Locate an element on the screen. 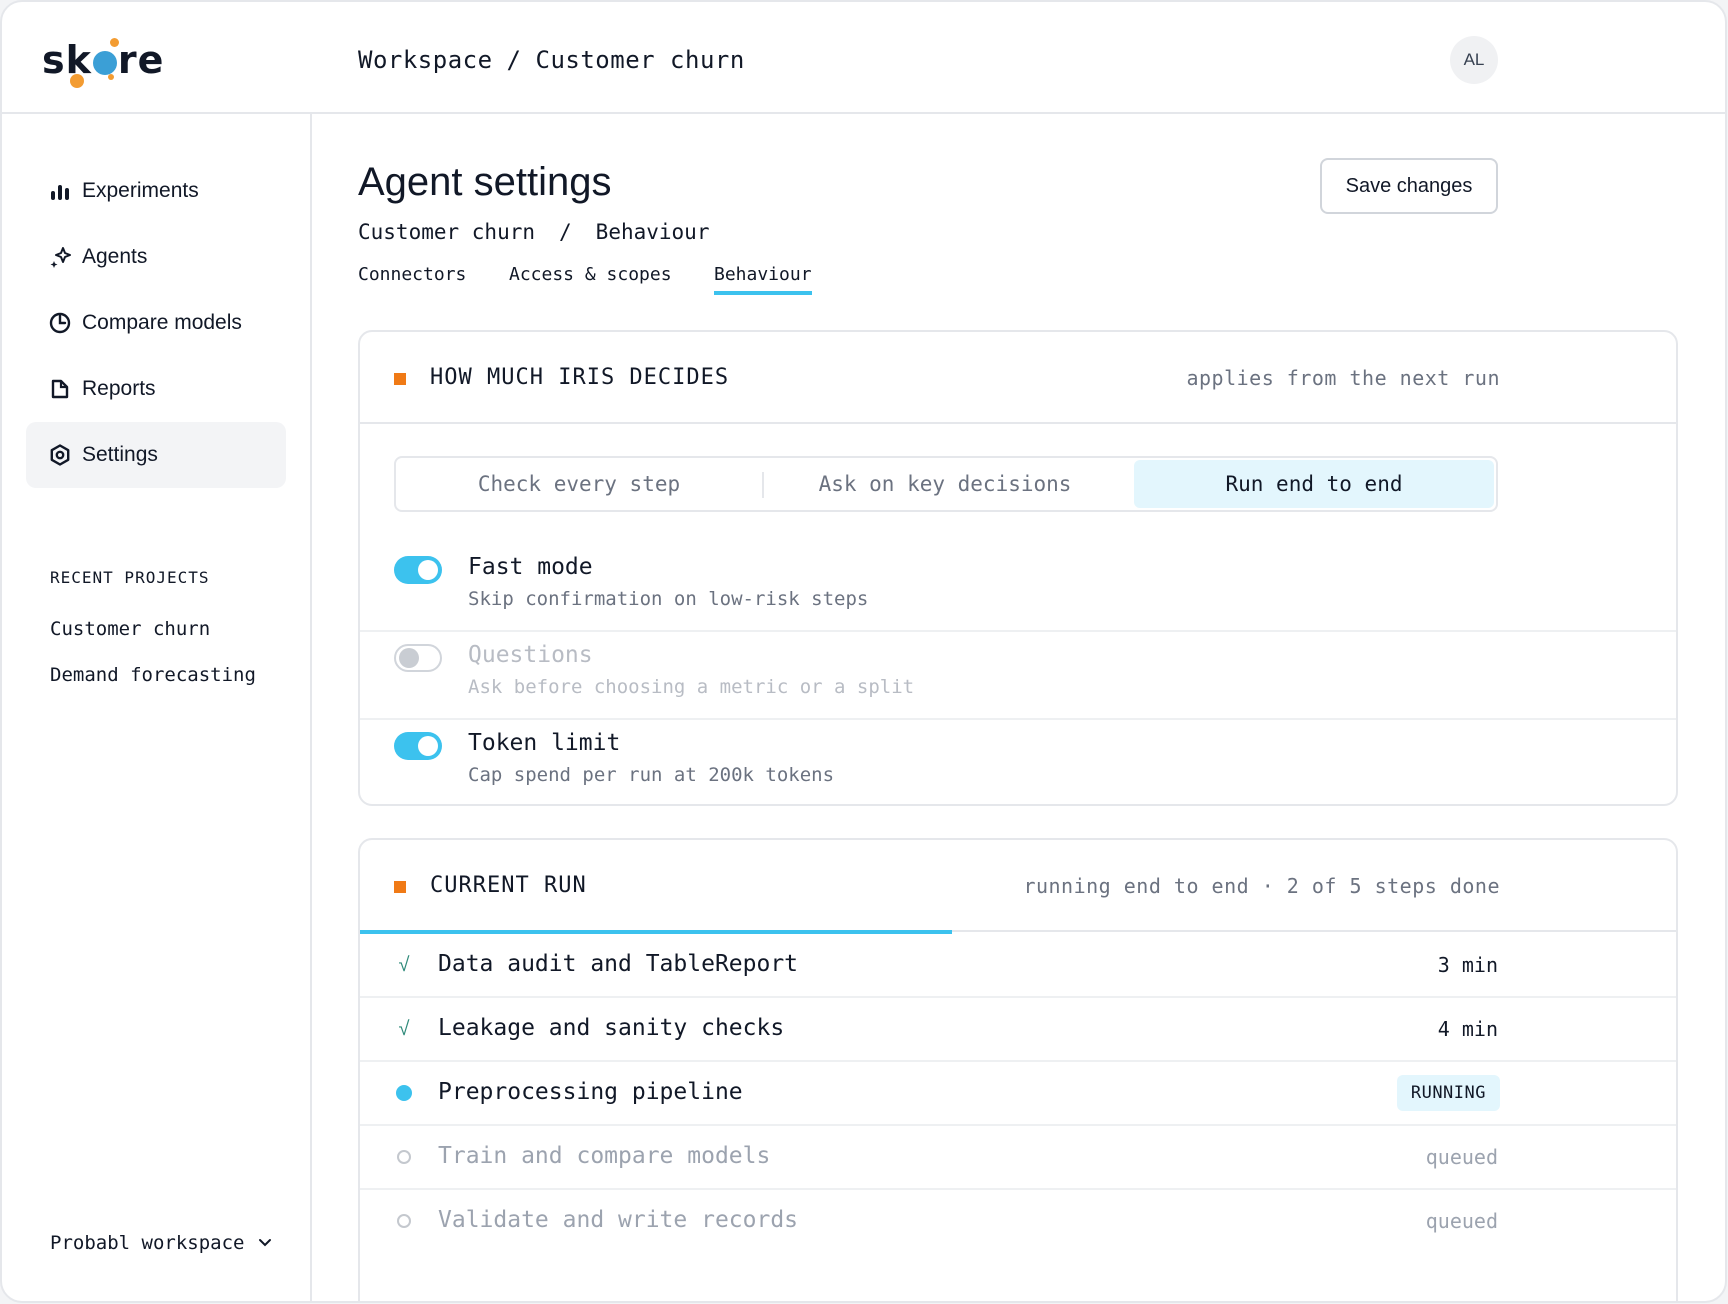  mode-option-check-every-step: Check every step is located at coordinates (579, 484).